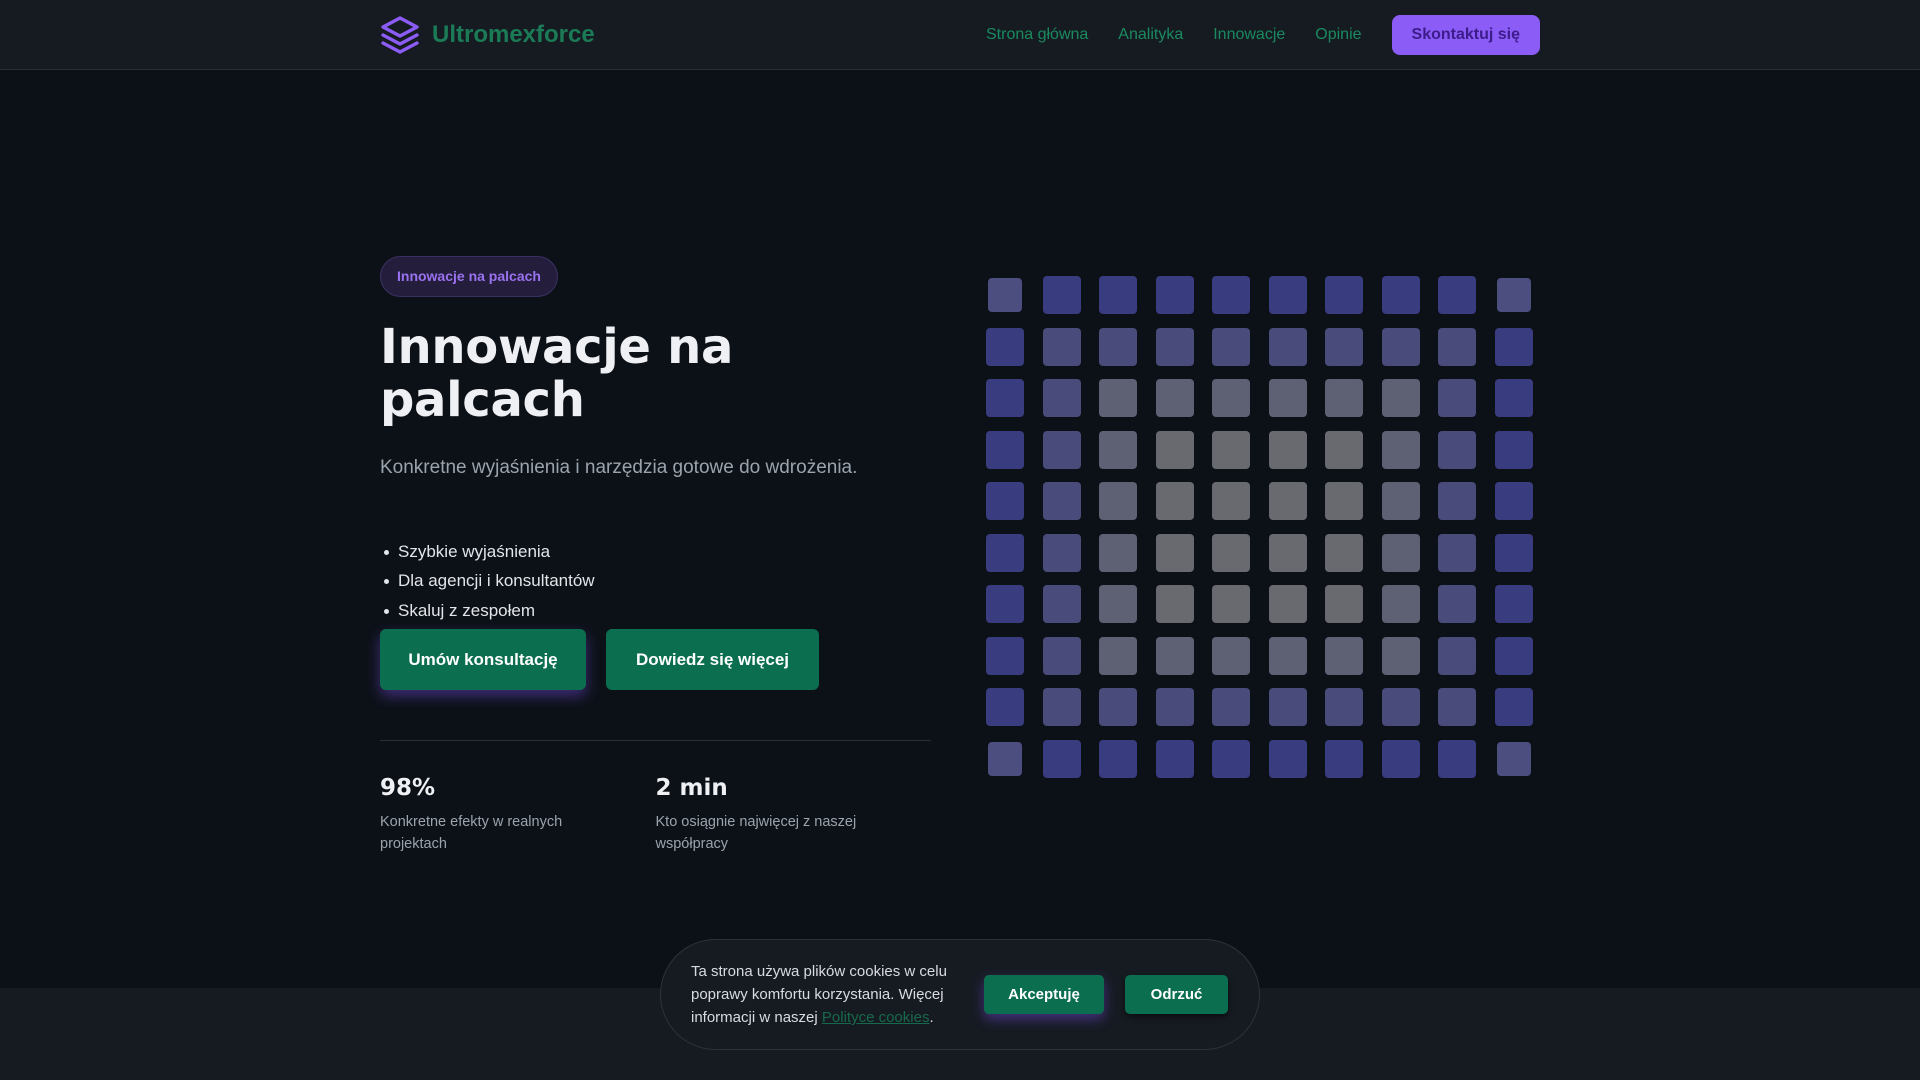 The image size is (1920, 1080). I want to click on cookie-policy-link: Polityce cookies, so click(876, 1017).